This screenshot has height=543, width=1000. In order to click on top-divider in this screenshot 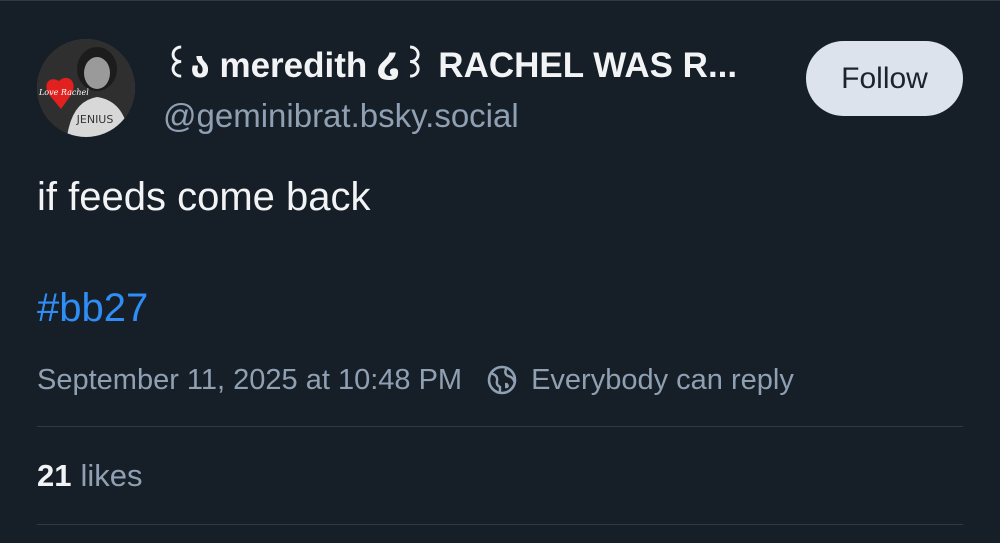, I will do `click(500, 0)`.